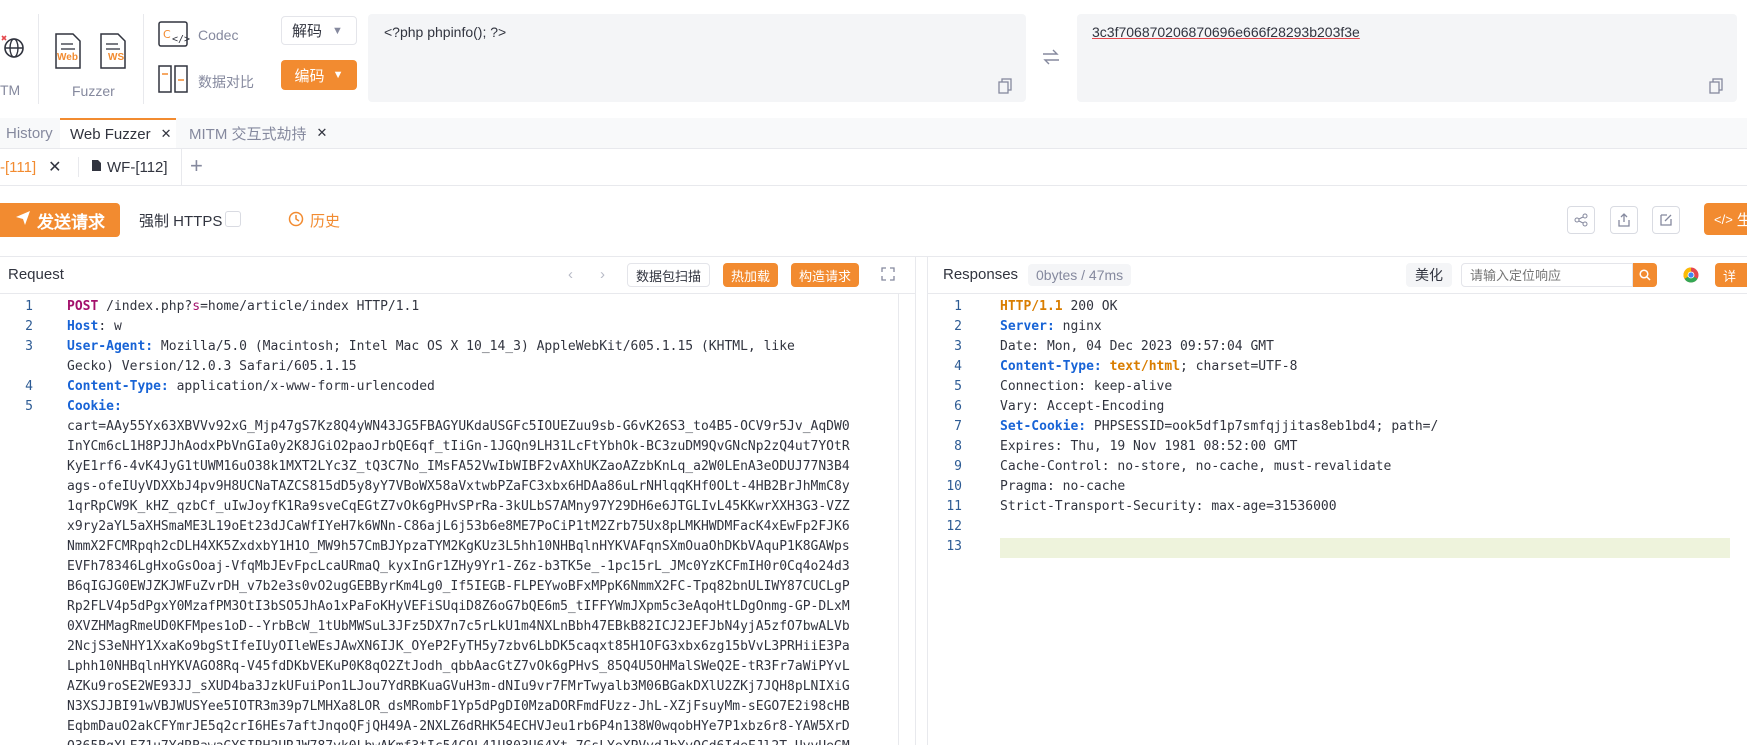  What do you see at coordinates (319, 30) in the screenshot?
I see `decode-select: 解码 ▼` at bounding box center [319, 30].